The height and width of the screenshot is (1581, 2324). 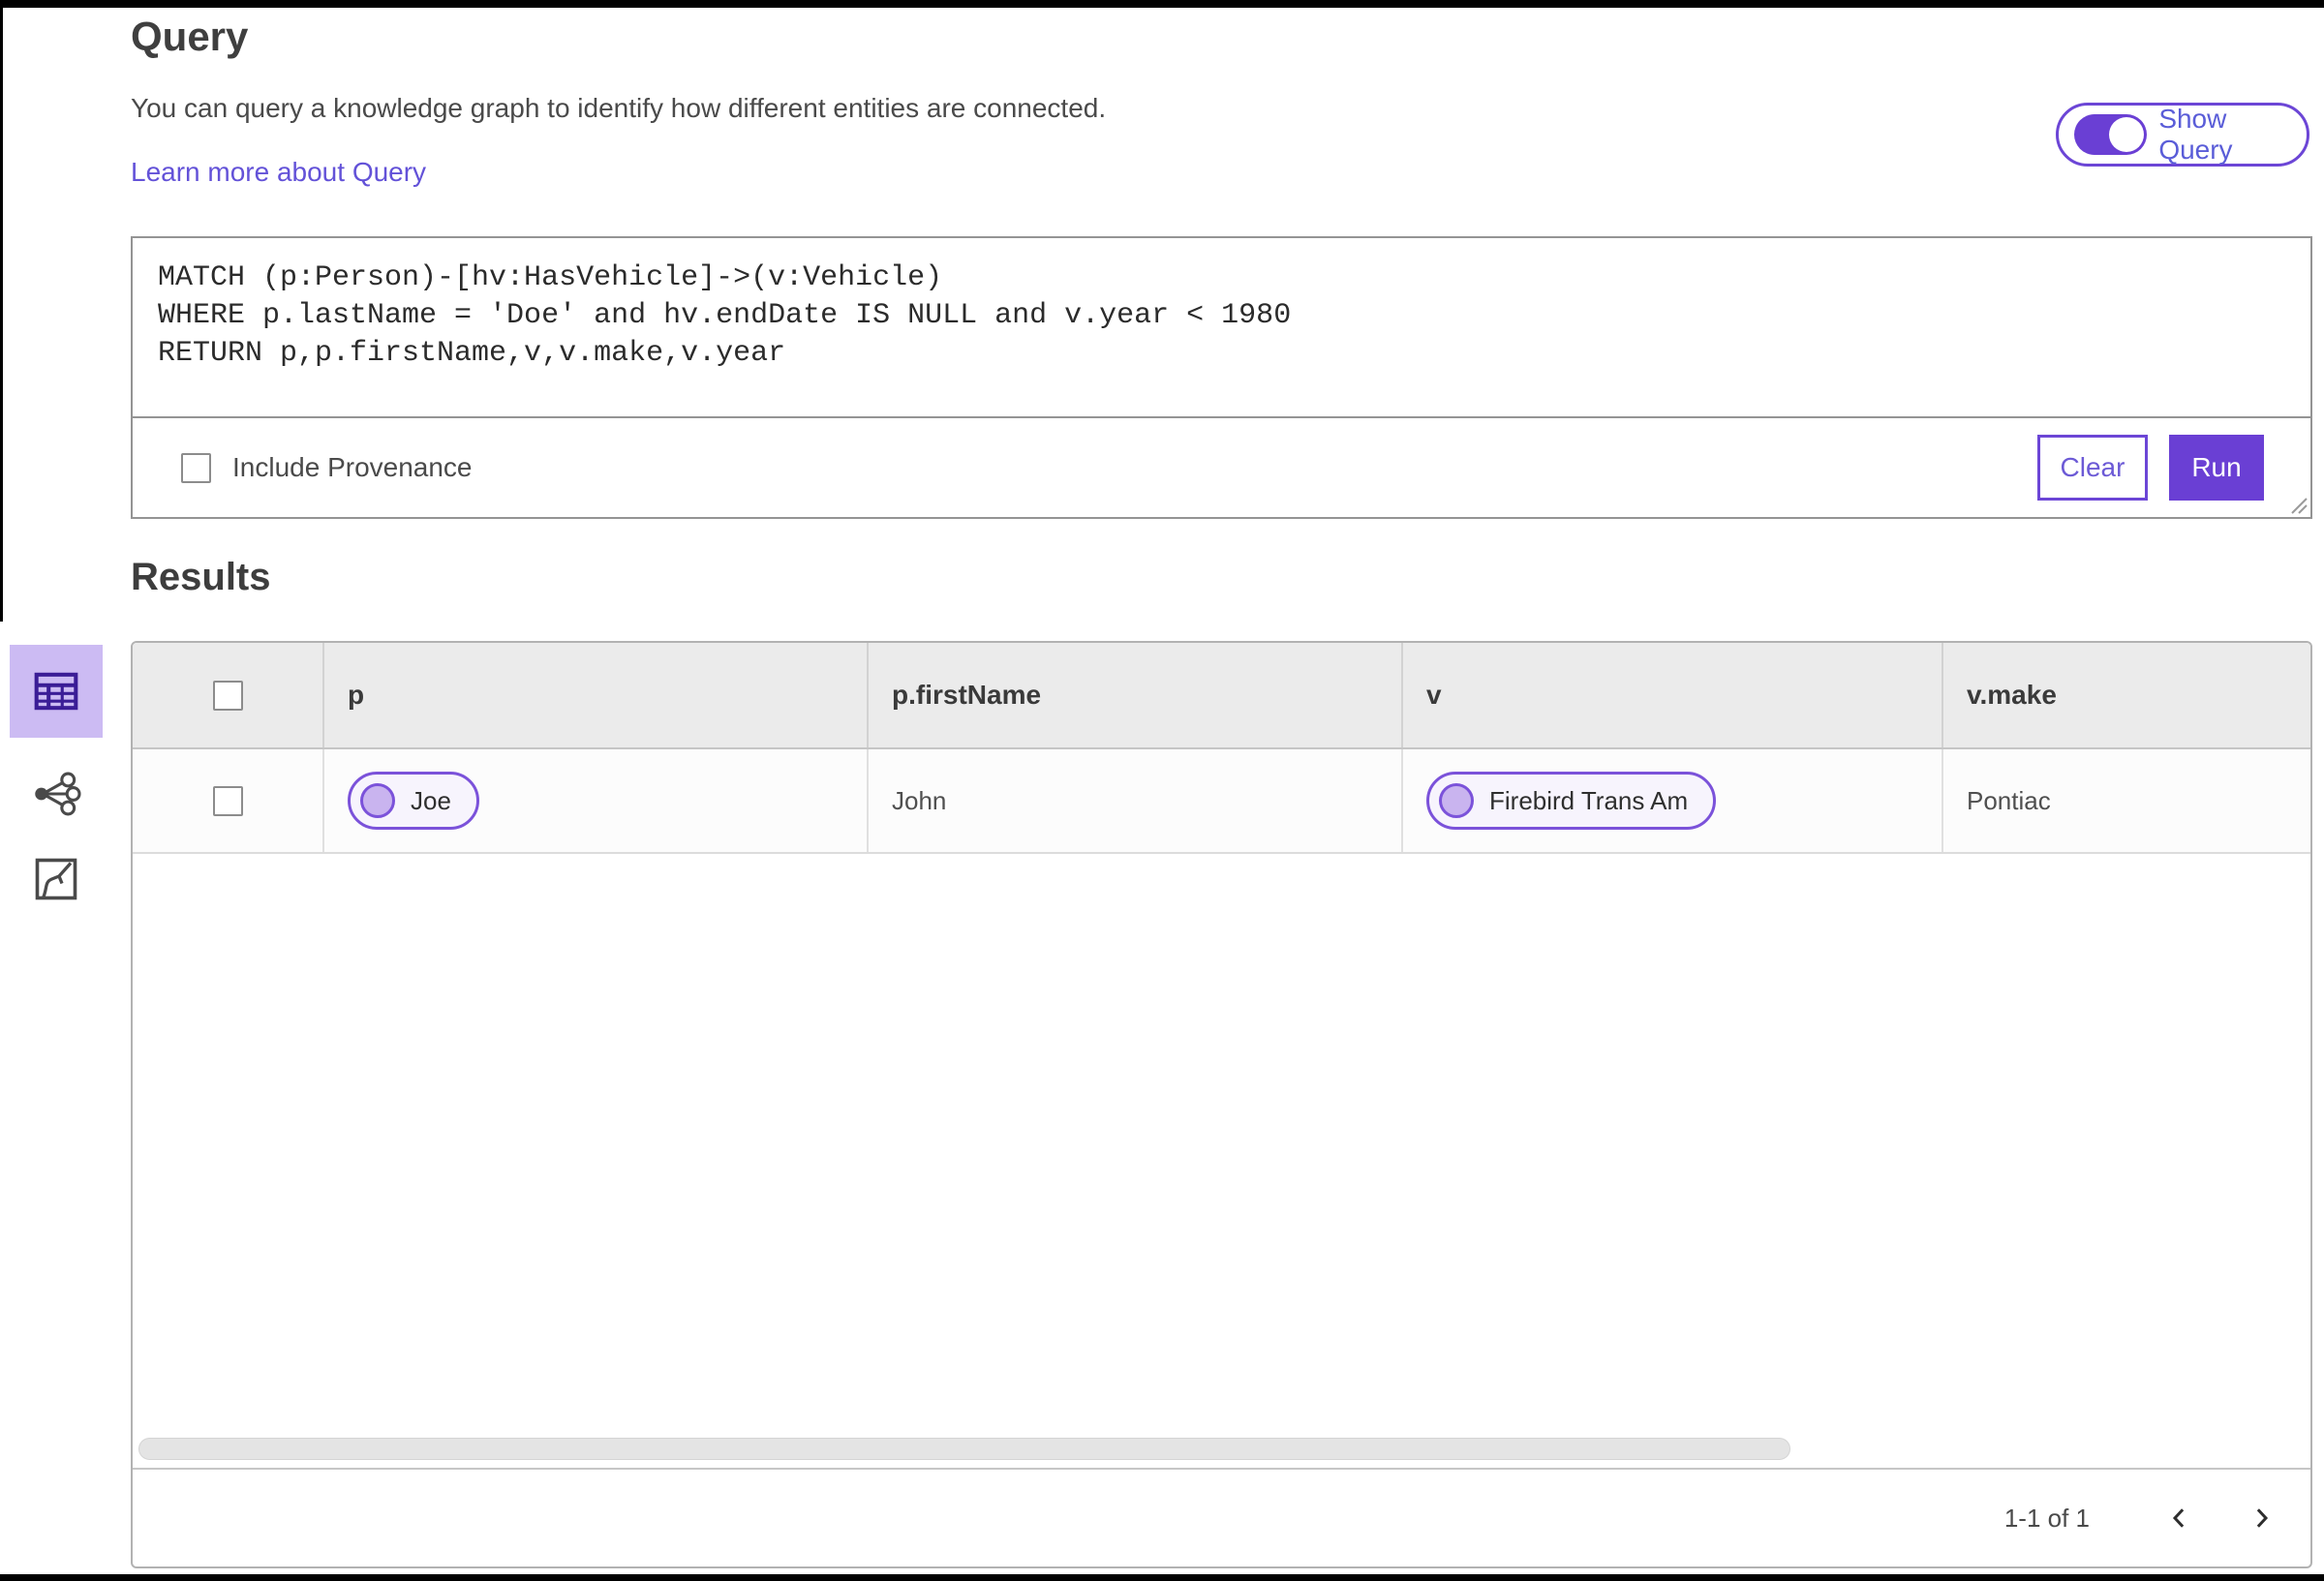 I want to click on clear-button: Clear, so click(x=2093, y=468).